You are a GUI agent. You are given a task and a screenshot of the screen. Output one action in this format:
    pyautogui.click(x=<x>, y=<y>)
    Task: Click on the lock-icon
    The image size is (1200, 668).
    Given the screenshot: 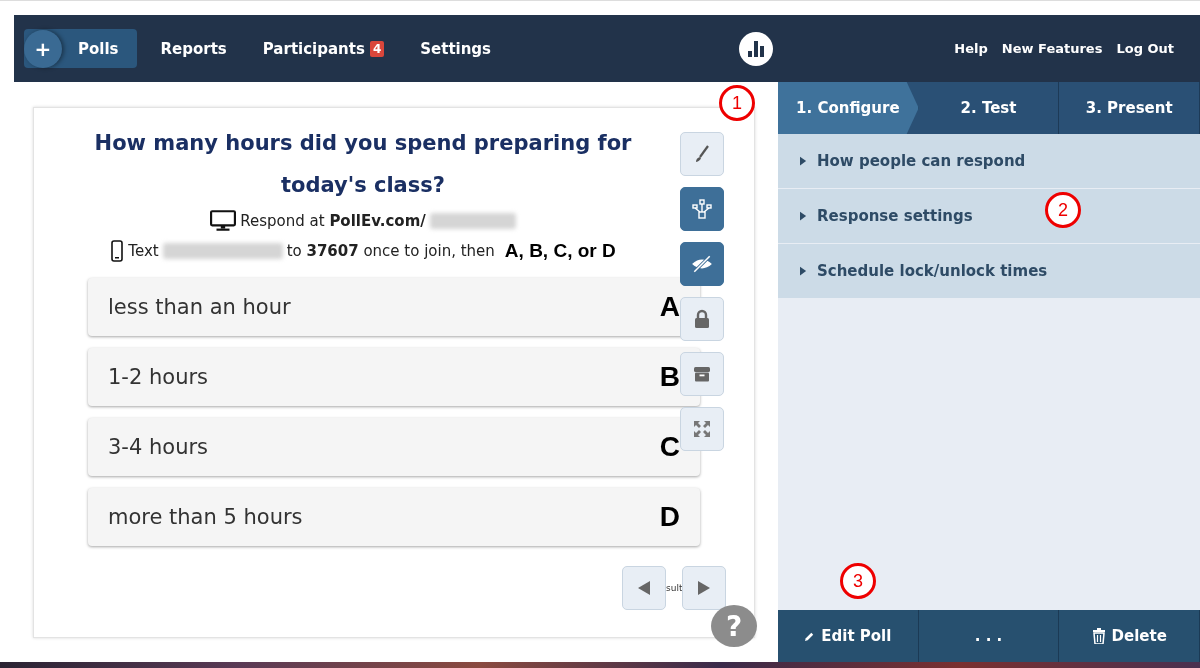 What is the action you would take?
    pyautogui.click(x=702, y=319)
    